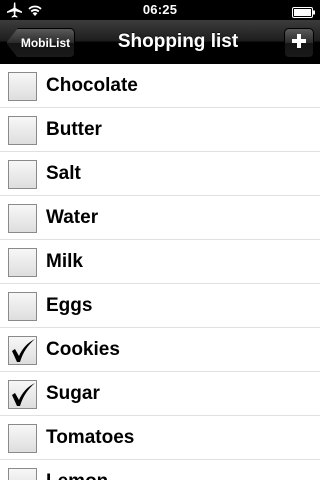 This screenshot has width=320, height=480. I want to click on list-item: Cookies, so click(160, 350).